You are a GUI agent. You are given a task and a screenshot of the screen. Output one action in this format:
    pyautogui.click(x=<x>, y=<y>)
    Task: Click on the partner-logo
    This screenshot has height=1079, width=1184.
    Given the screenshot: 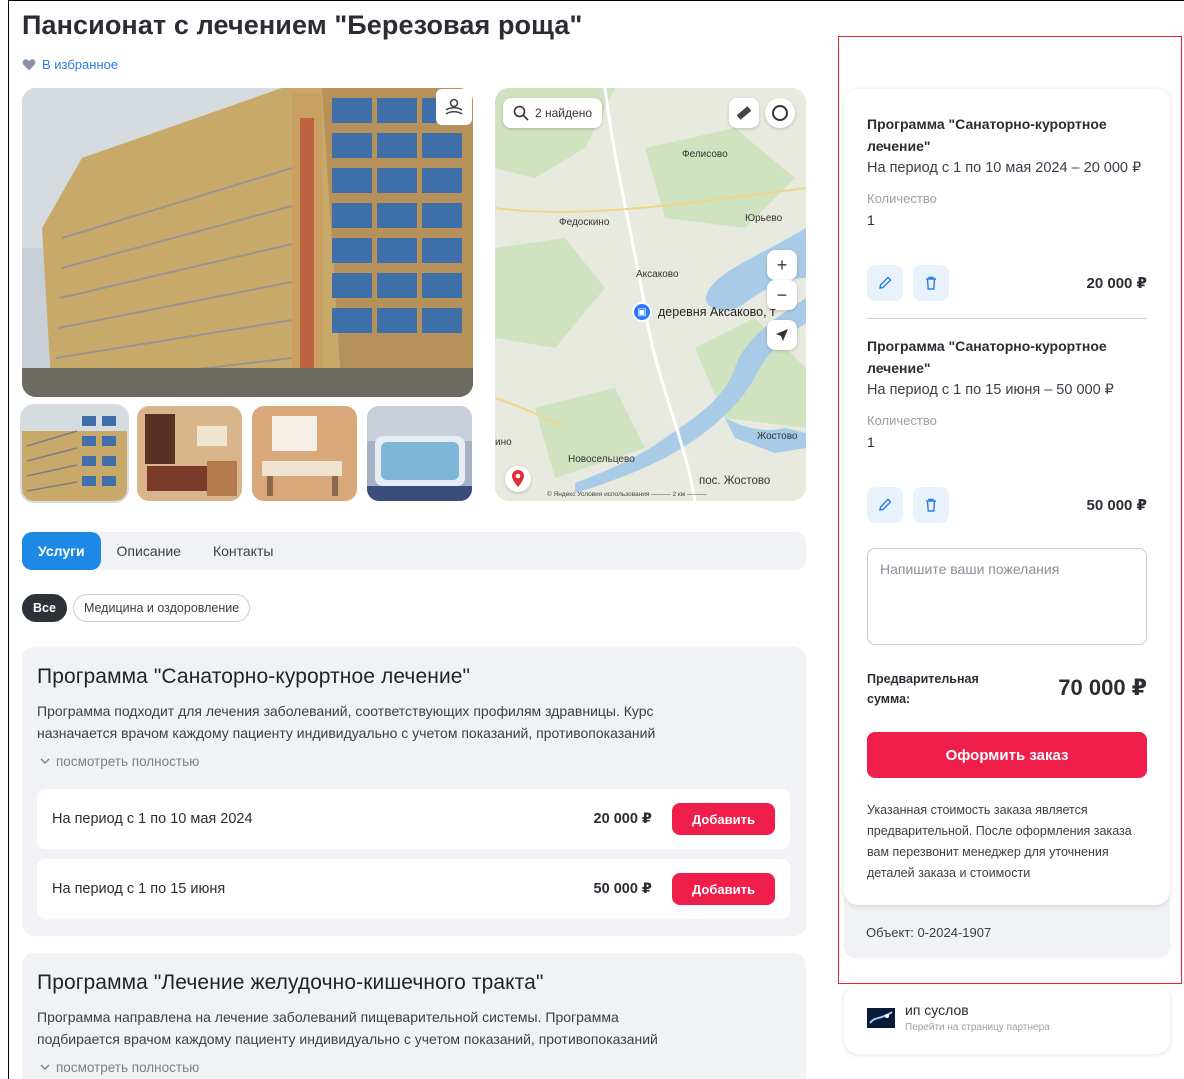 What is the action you would take?
    pyautogui.click(x=881, y=1018)
    